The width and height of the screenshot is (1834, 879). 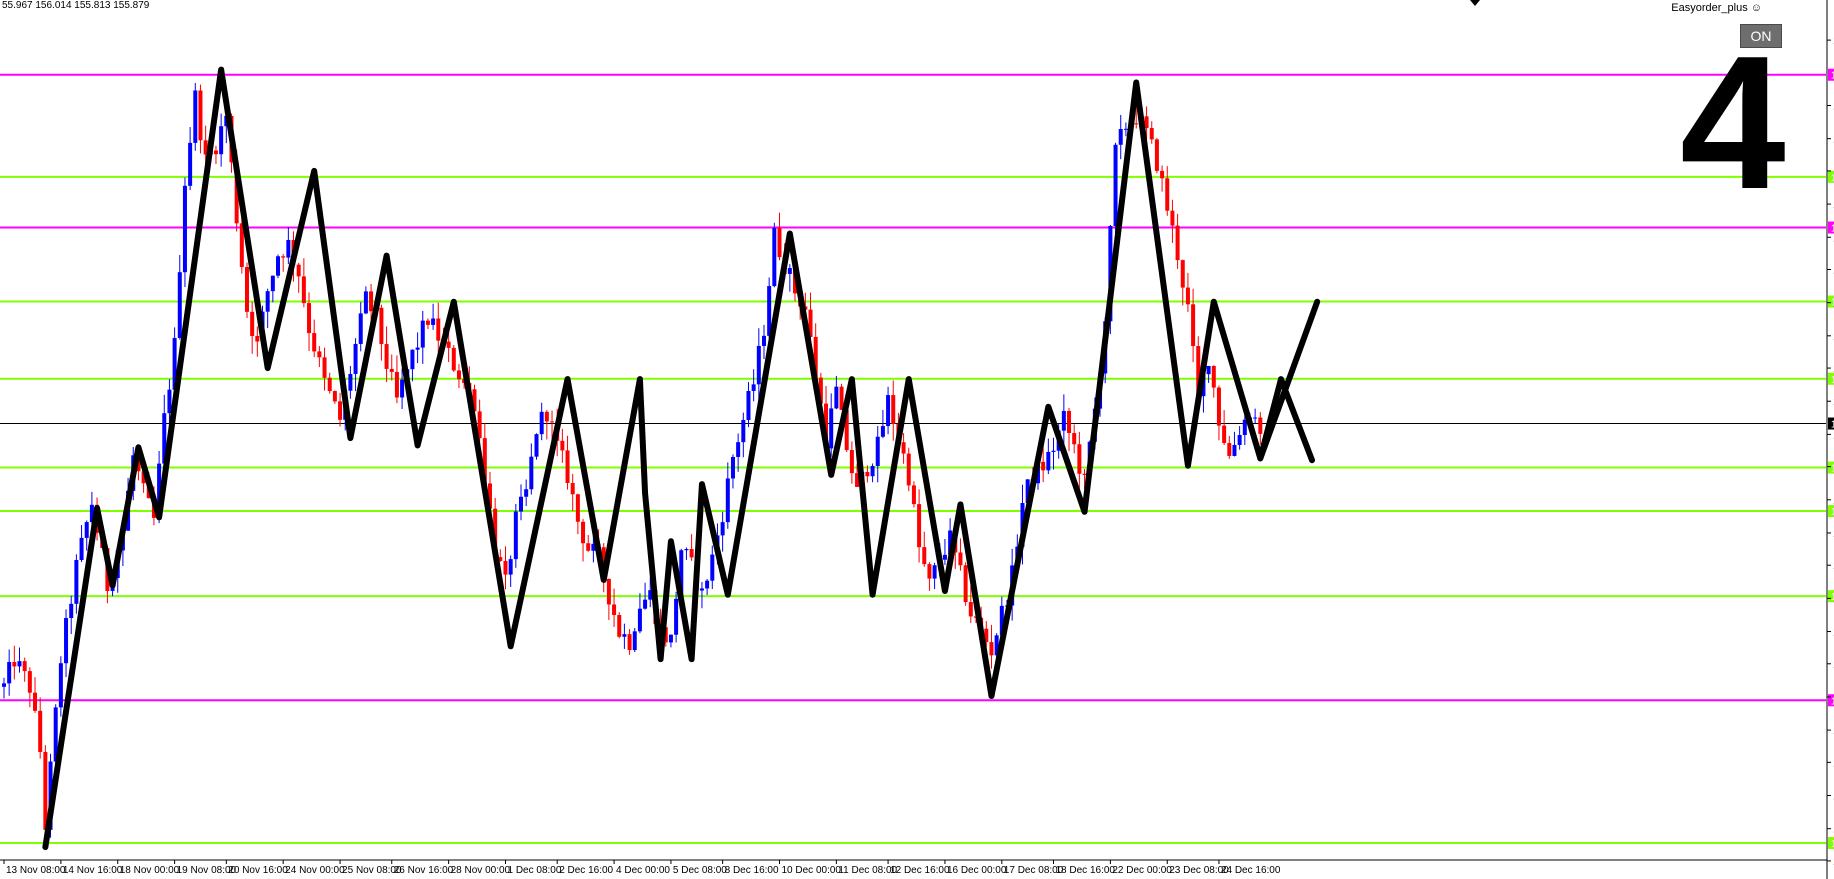 I want to click on time-tick-label: 8 Dec 16:00, so click(x=752, y=870).